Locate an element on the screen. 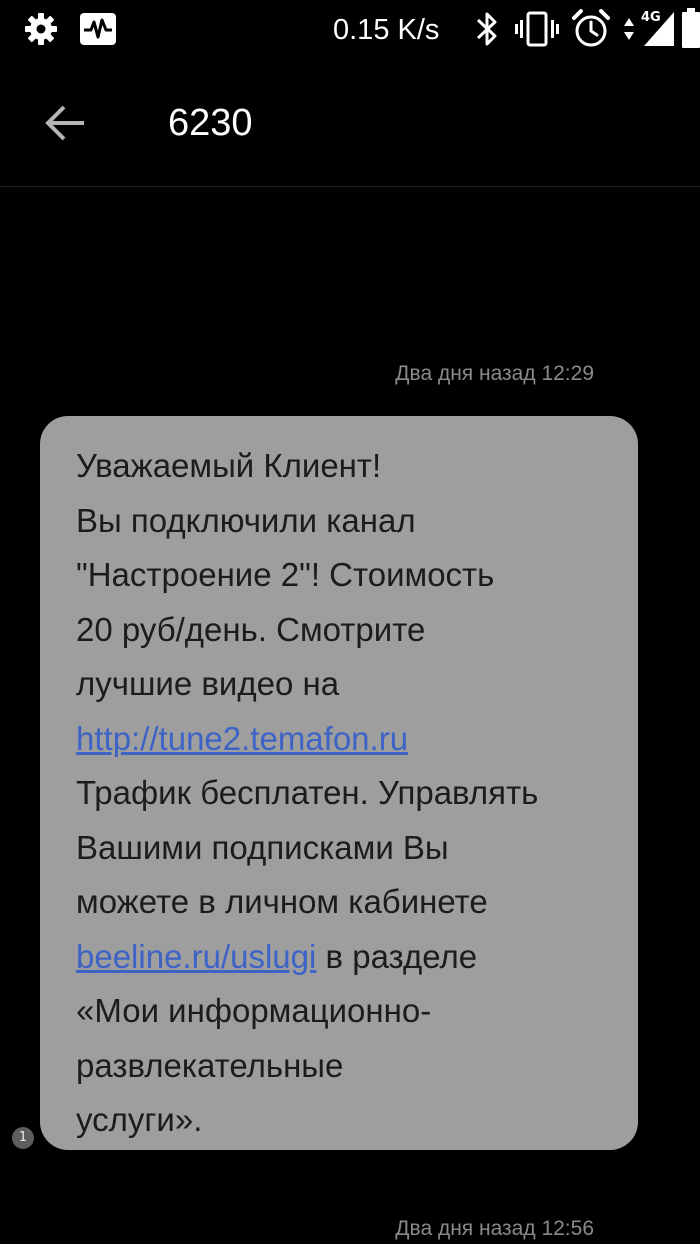  message-line: Вашими подписками Вы is located at coordinates (262, 847).